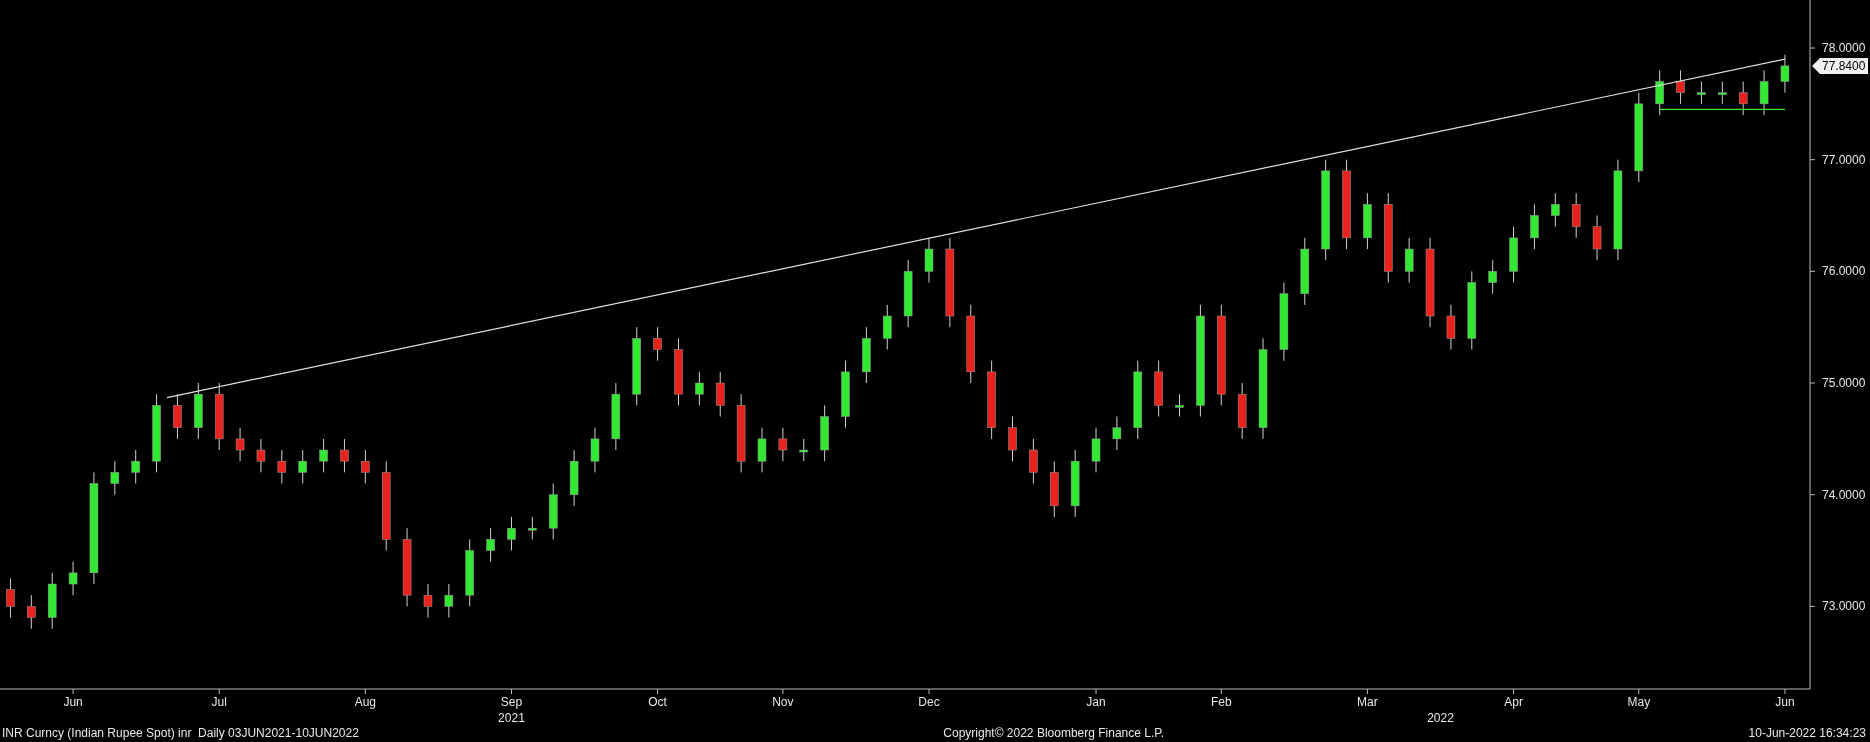 The width and height of the screenshot is (1870, 742). Describe the element at coordinates (1844, 383) in the screenshot. I see `axis-label: 75.0000` at that location.